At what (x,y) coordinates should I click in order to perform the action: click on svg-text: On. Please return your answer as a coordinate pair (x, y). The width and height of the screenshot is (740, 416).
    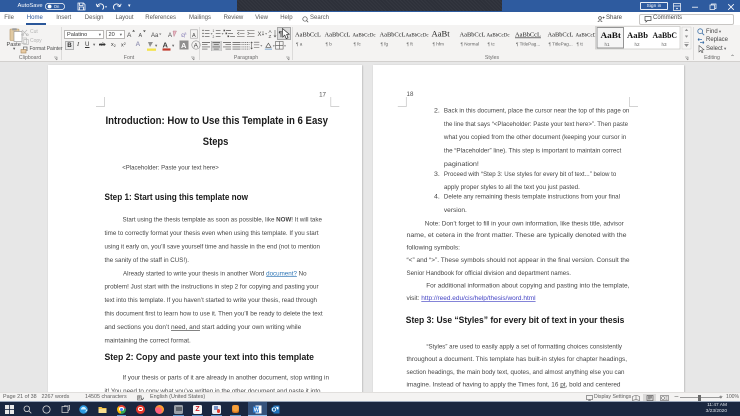
    Looking at the image, I should click on (56, 6).